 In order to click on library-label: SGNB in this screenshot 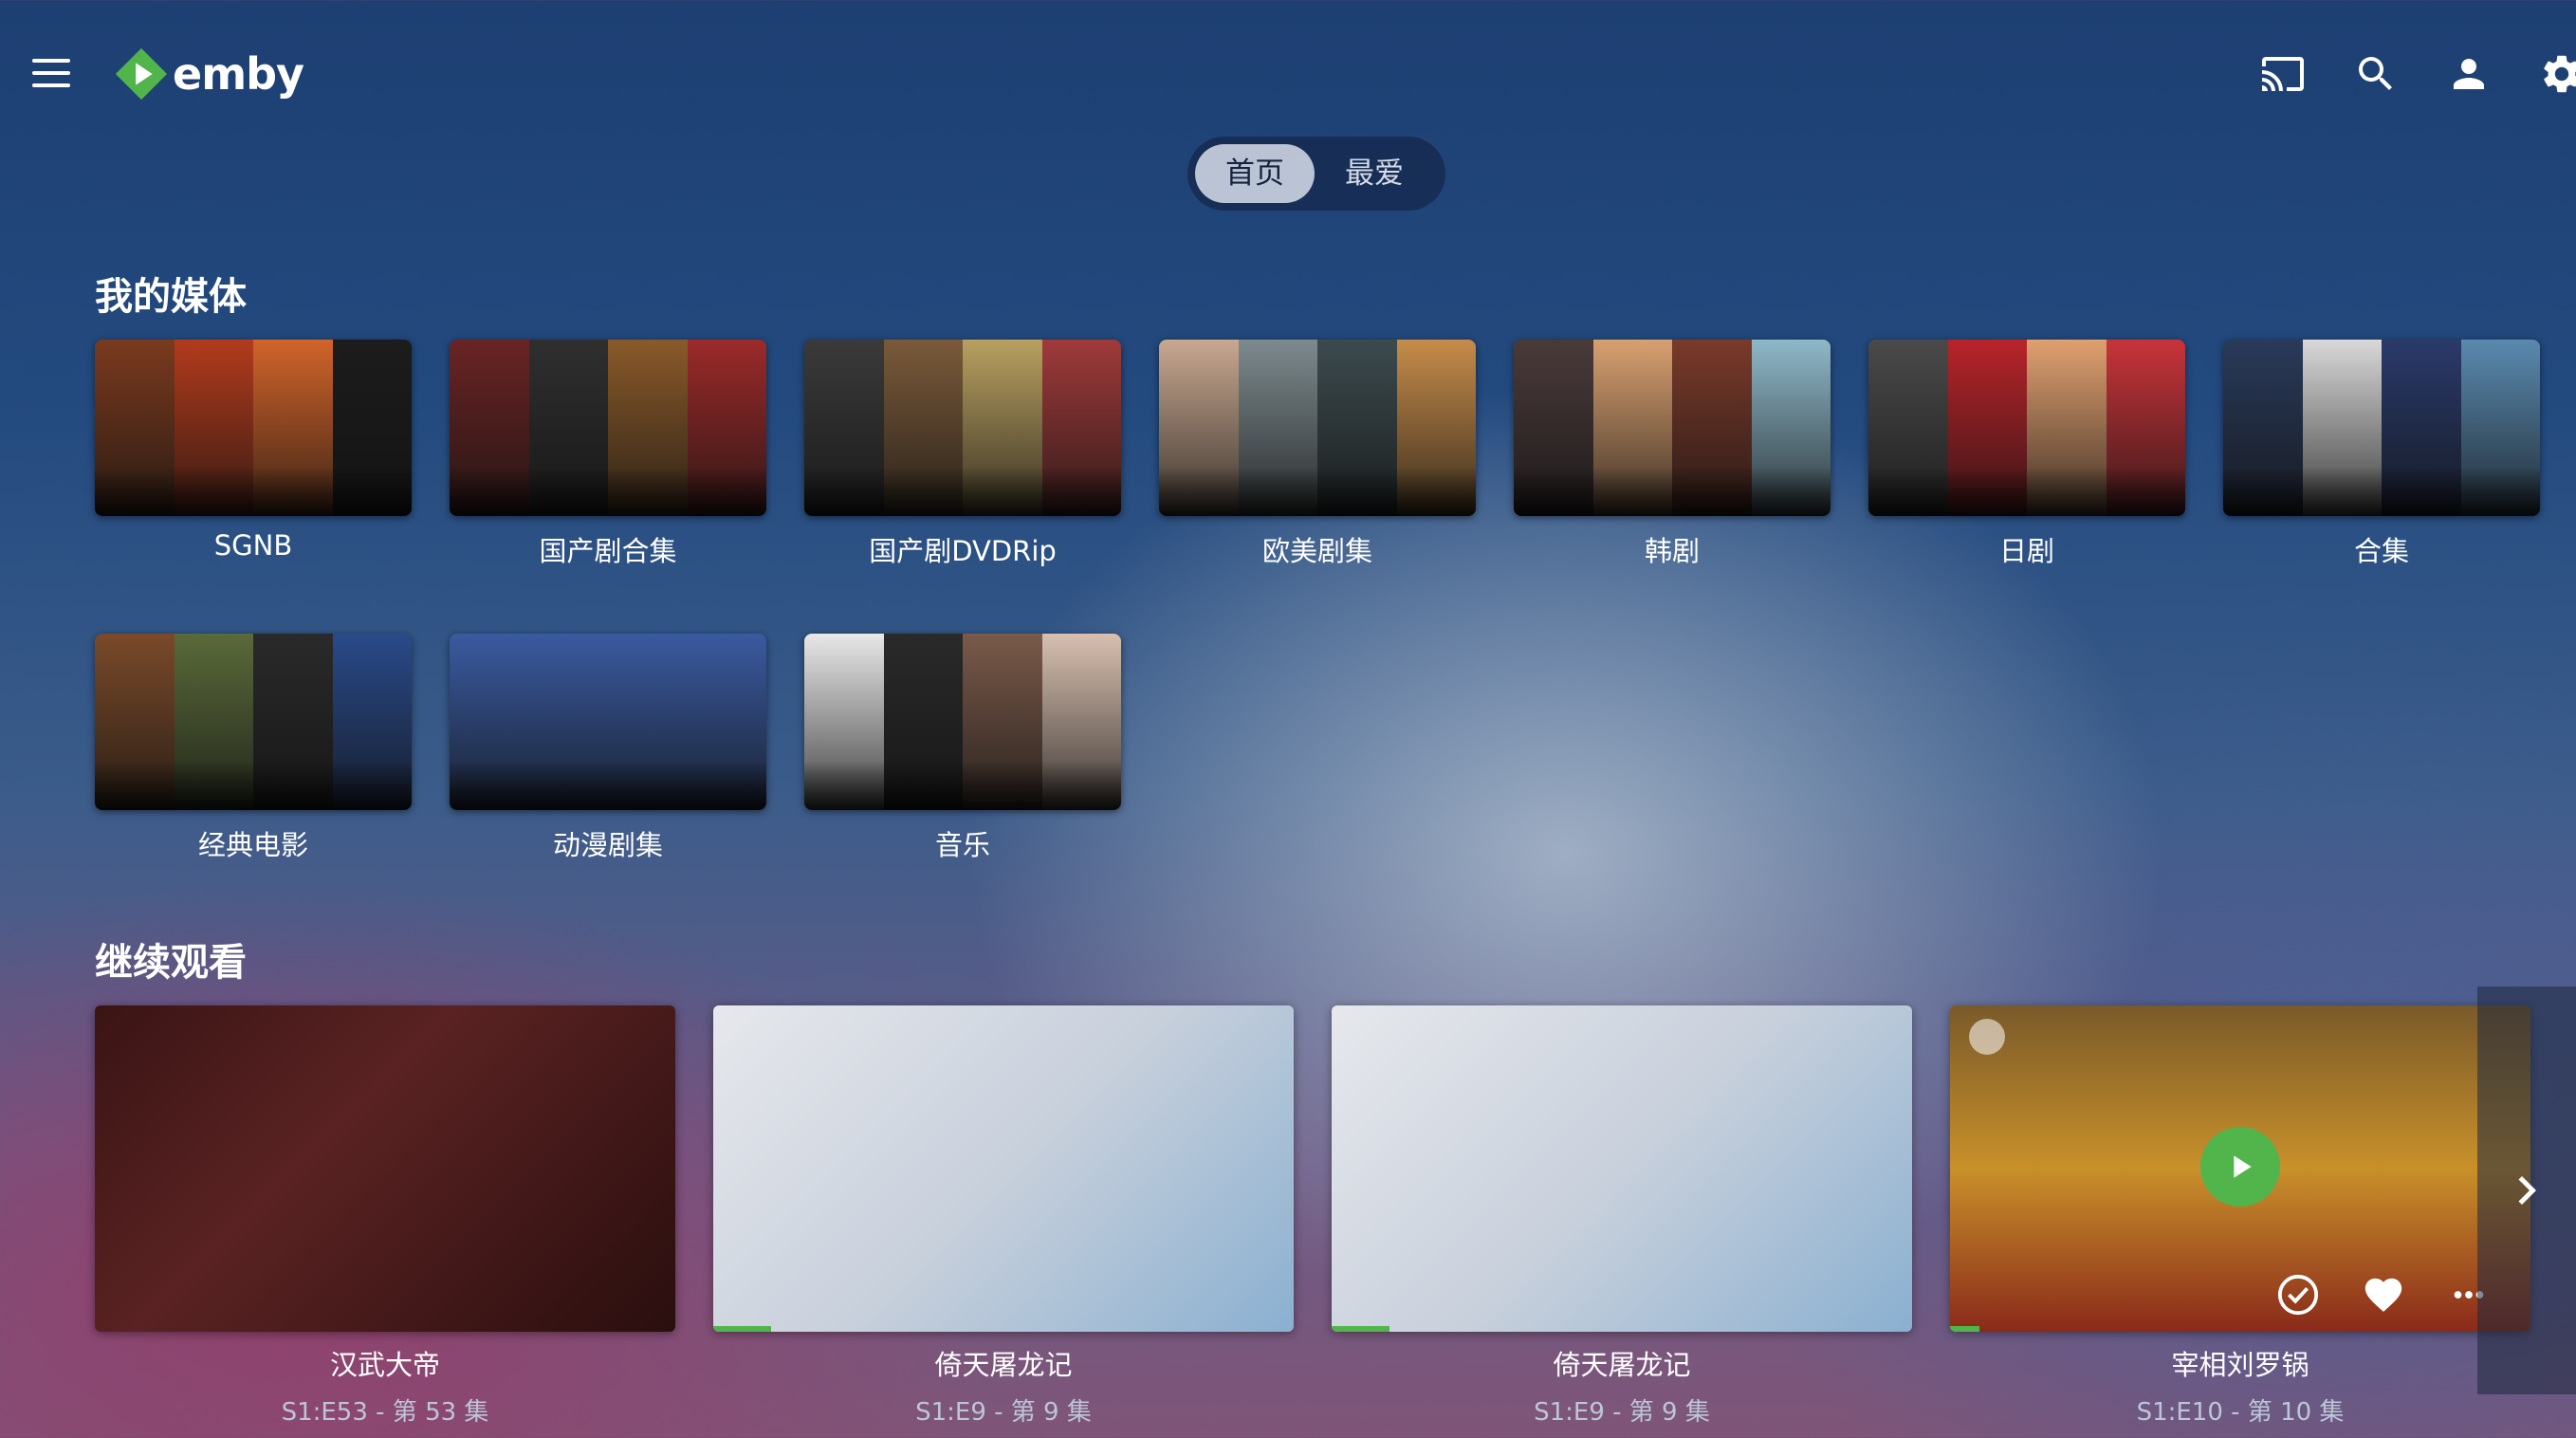, I will do `click(253, 545)`.